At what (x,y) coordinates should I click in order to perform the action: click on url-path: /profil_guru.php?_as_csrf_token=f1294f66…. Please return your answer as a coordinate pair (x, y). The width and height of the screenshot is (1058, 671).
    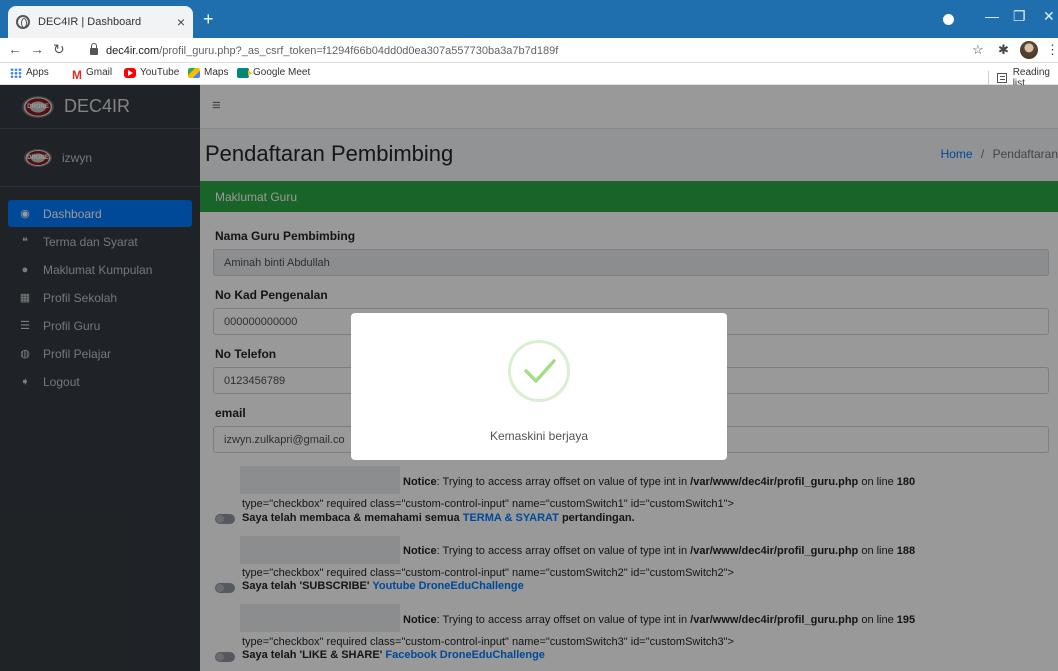
    Looking at the image, I should click on (359, 50).